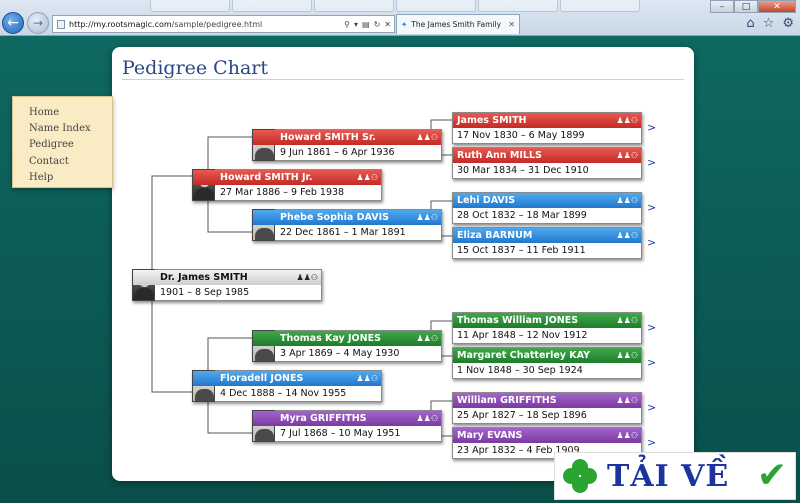 The width and height of the screenshot is (800, 503). I want to click on person-name: Floradell JONES ♟♟⚇, so click(287, 378).